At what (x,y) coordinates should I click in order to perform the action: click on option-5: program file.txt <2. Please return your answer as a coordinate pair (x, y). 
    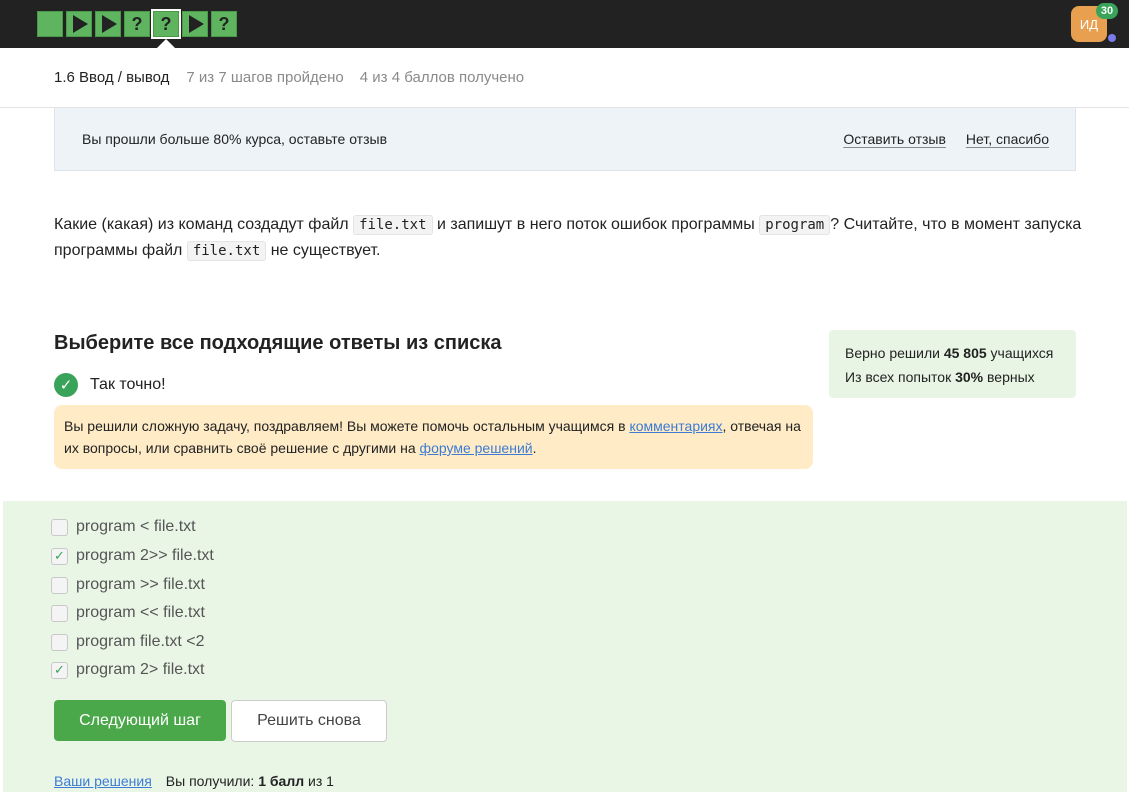
    Looking at the image, I should click on (128, 642).